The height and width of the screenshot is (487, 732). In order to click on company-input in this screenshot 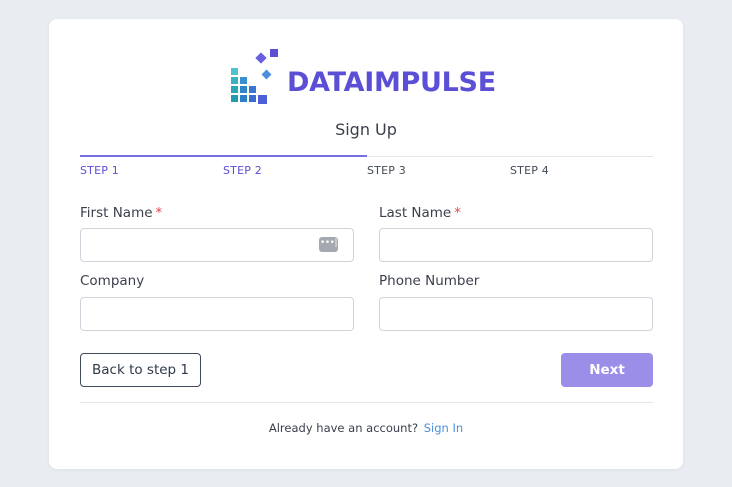, I will do `click(217, 314)`.